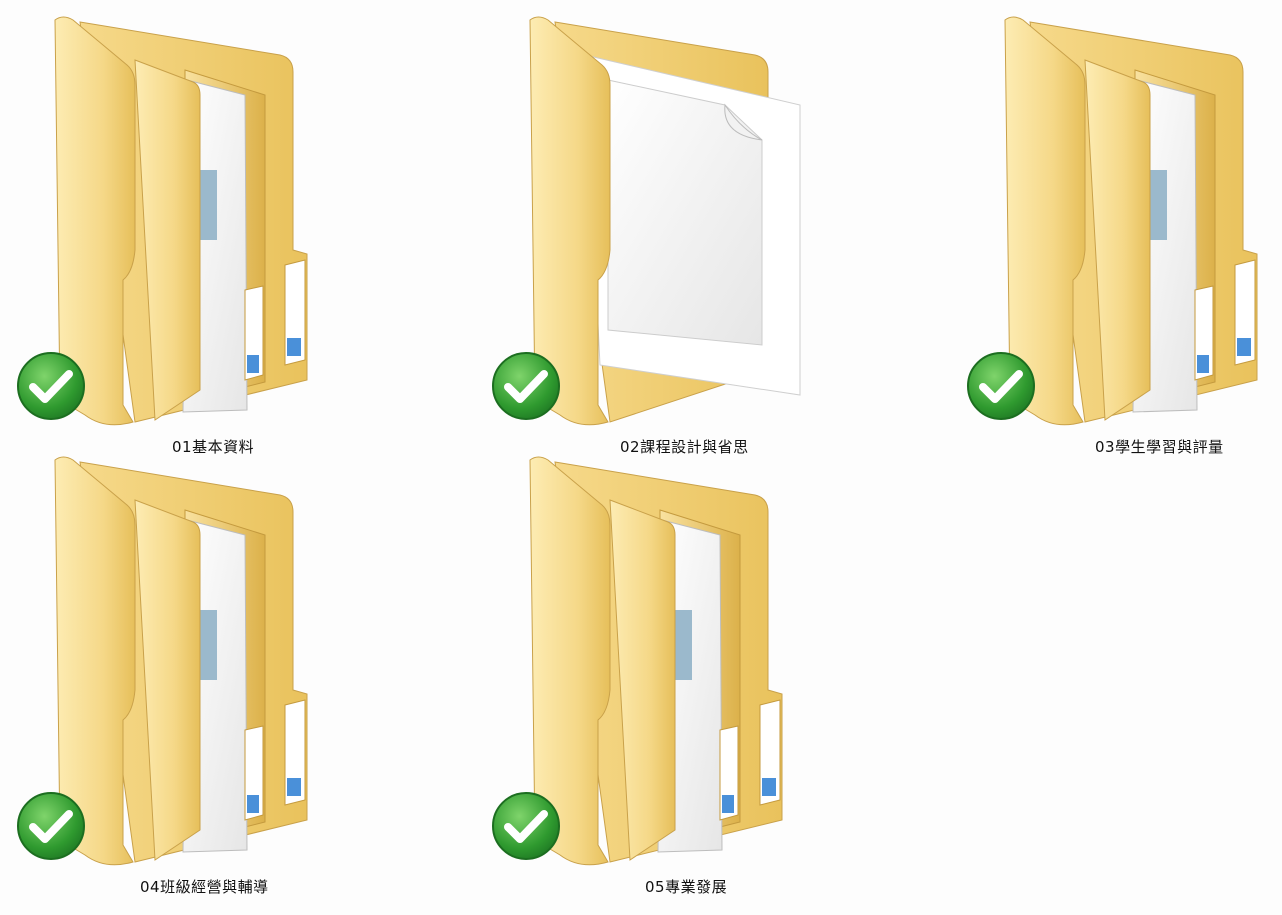 The height and width of the screenshot is (915, 1282). What do you see at coordinates (650, 673) in the screenshot?
I see `folder-item: 05專業發展` at bounding box center [650, 673].